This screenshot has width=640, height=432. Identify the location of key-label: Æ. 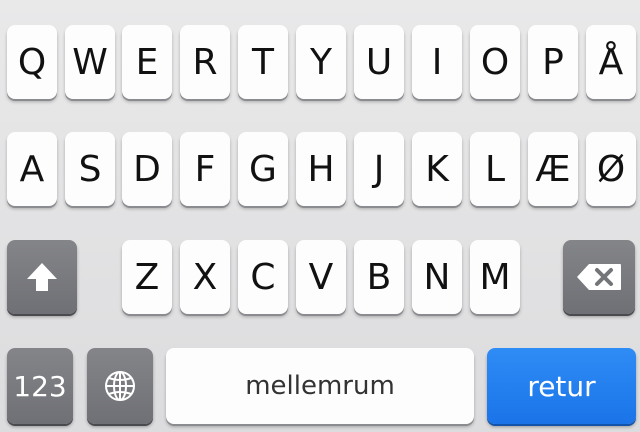
(553, 169).